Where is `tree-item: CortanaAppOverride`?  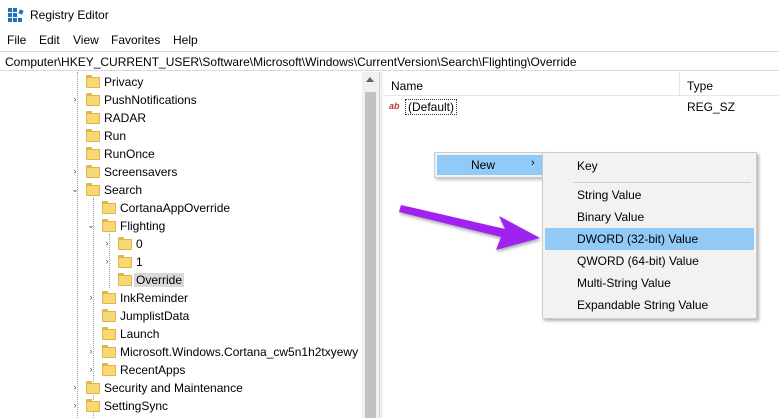 tree-item: CortanaAppOverride is located at coordinates (181, 208).